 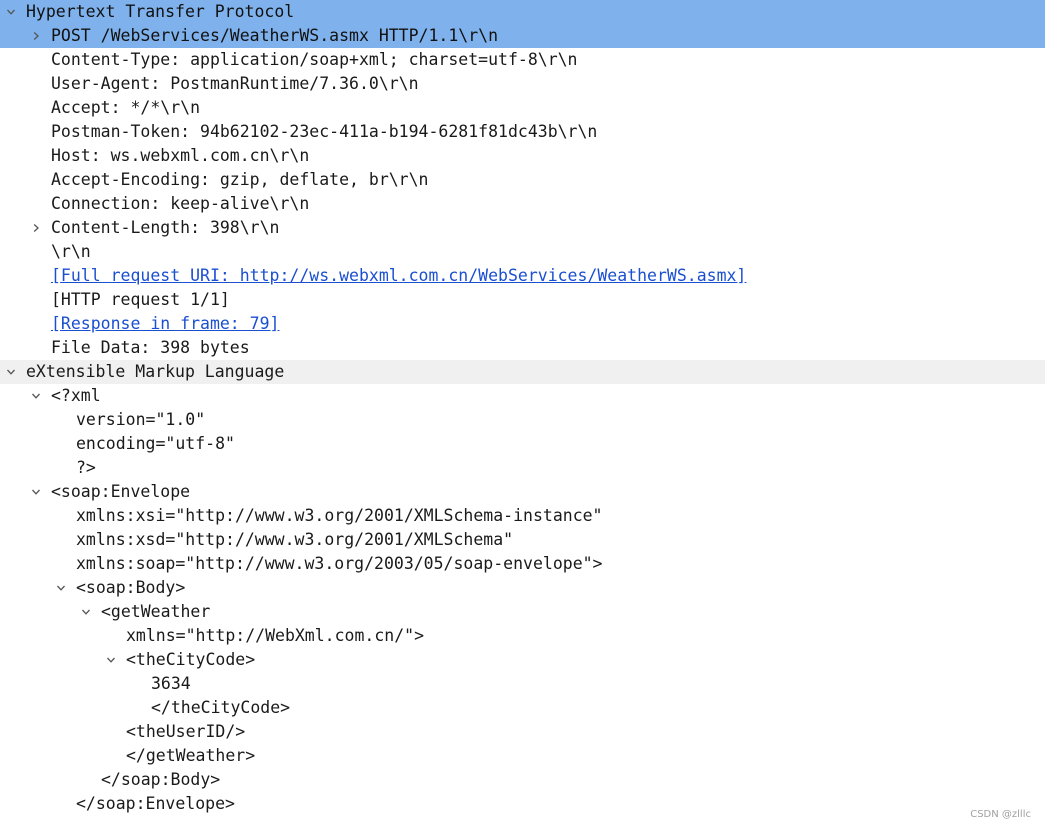 What do you see at coordinates (156, 611) in the screenshot?
I see `tree-row-label: <getWeather` at bounding box center [156, 611].